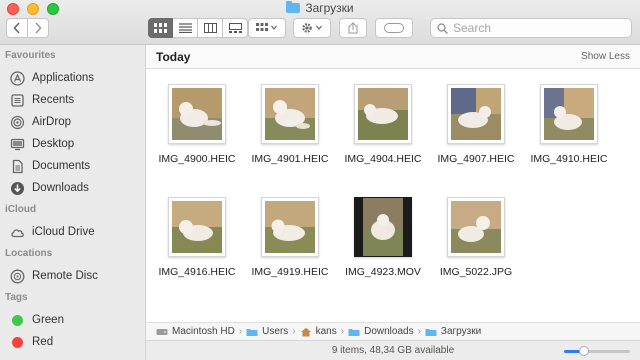 The image size is (640, 360). Describe the element at coordinates (65, 276) in the screenshot. I see `sidebar-item-label: Remote Disc` at that location.